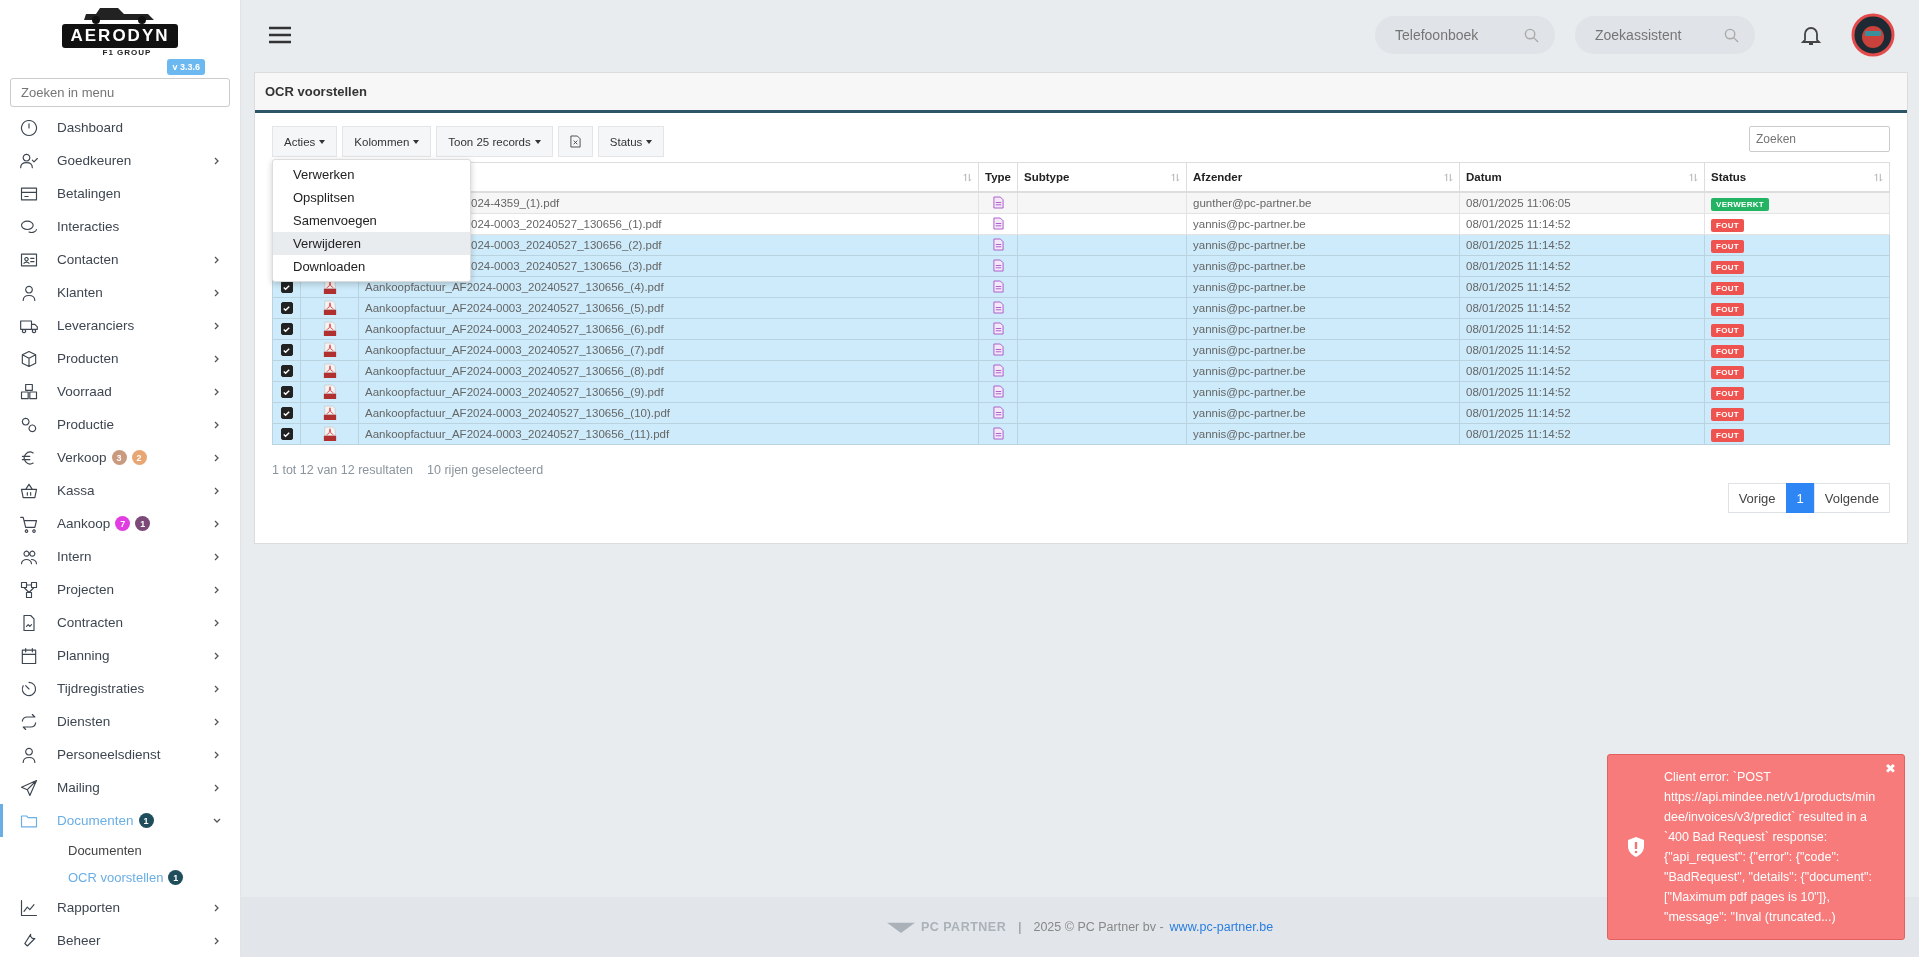  What do you see at coordinates (1873, 35) in the screenshot?
I see `avatar` at bounding box center [1873, 35].